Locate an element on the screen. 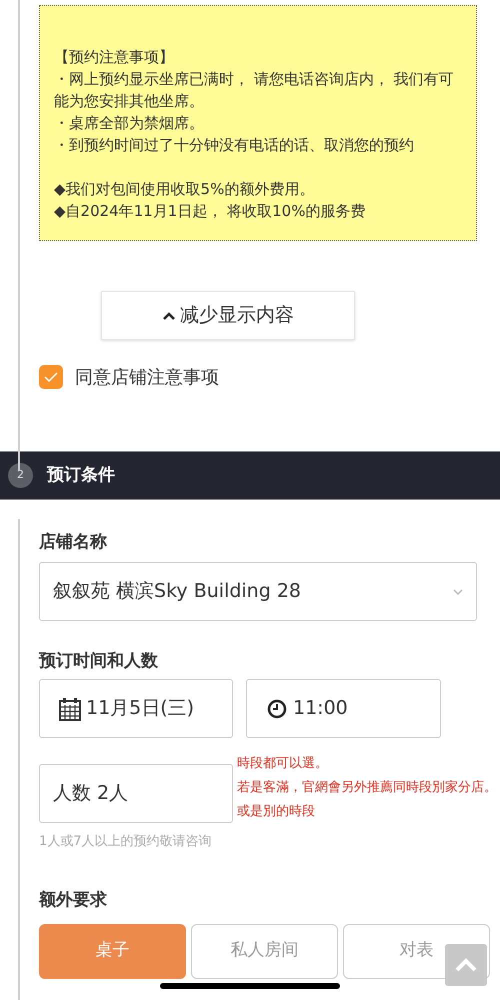 Image resolution: width=500 pixels, height=1000 pixels. checkmark-icon is located at coordinates (51, 377).